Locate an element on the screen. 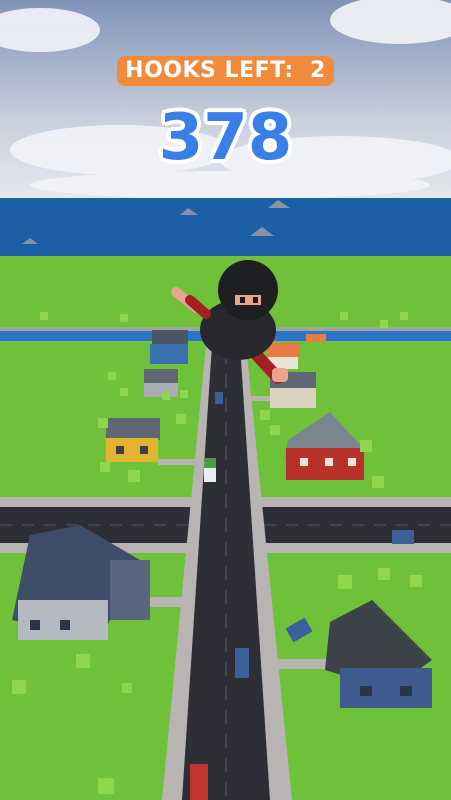  house-yellow is located at coordinates (133, 440).